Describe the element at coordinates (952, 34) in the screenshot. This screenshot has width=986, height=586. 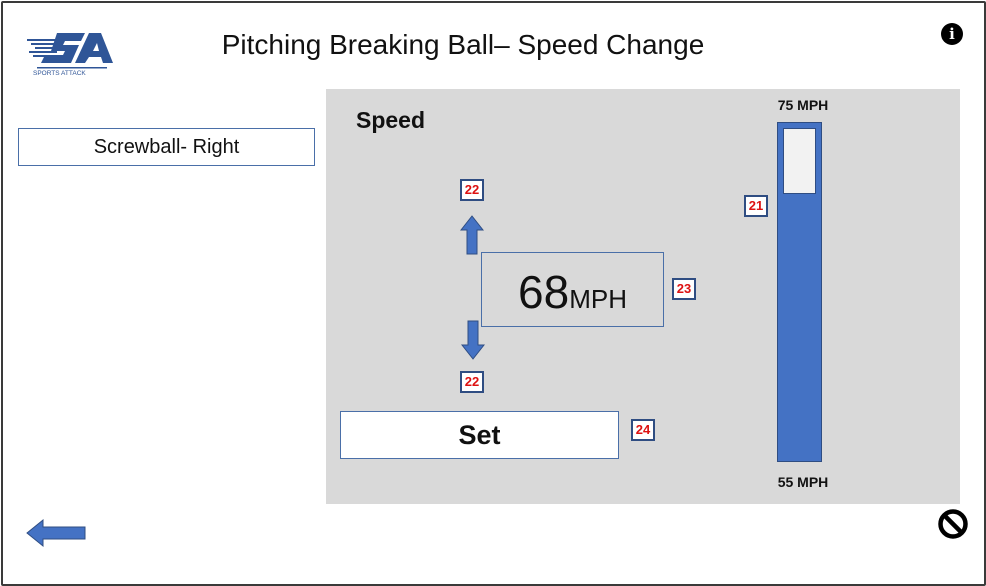
I see `info-icon: i` at that location.